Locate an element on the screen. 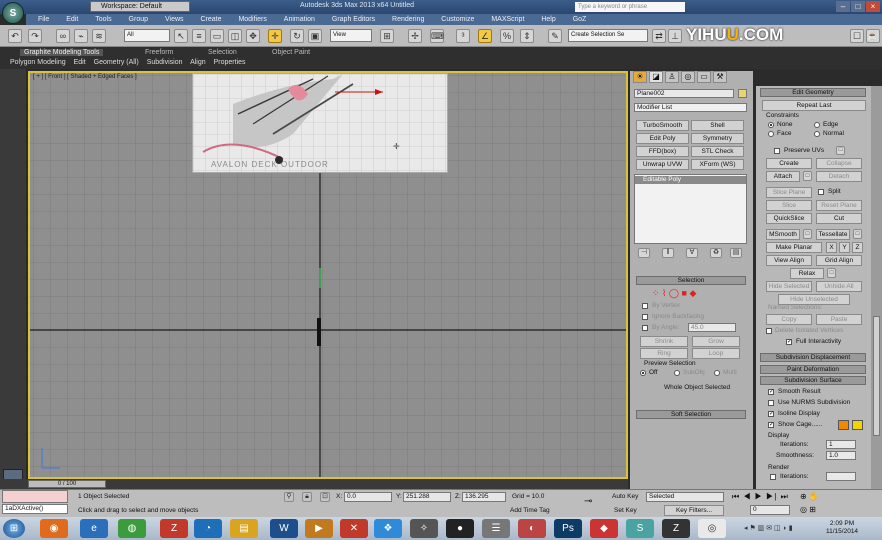  percent-snap-icon: % is located at coordinates (507, 36).